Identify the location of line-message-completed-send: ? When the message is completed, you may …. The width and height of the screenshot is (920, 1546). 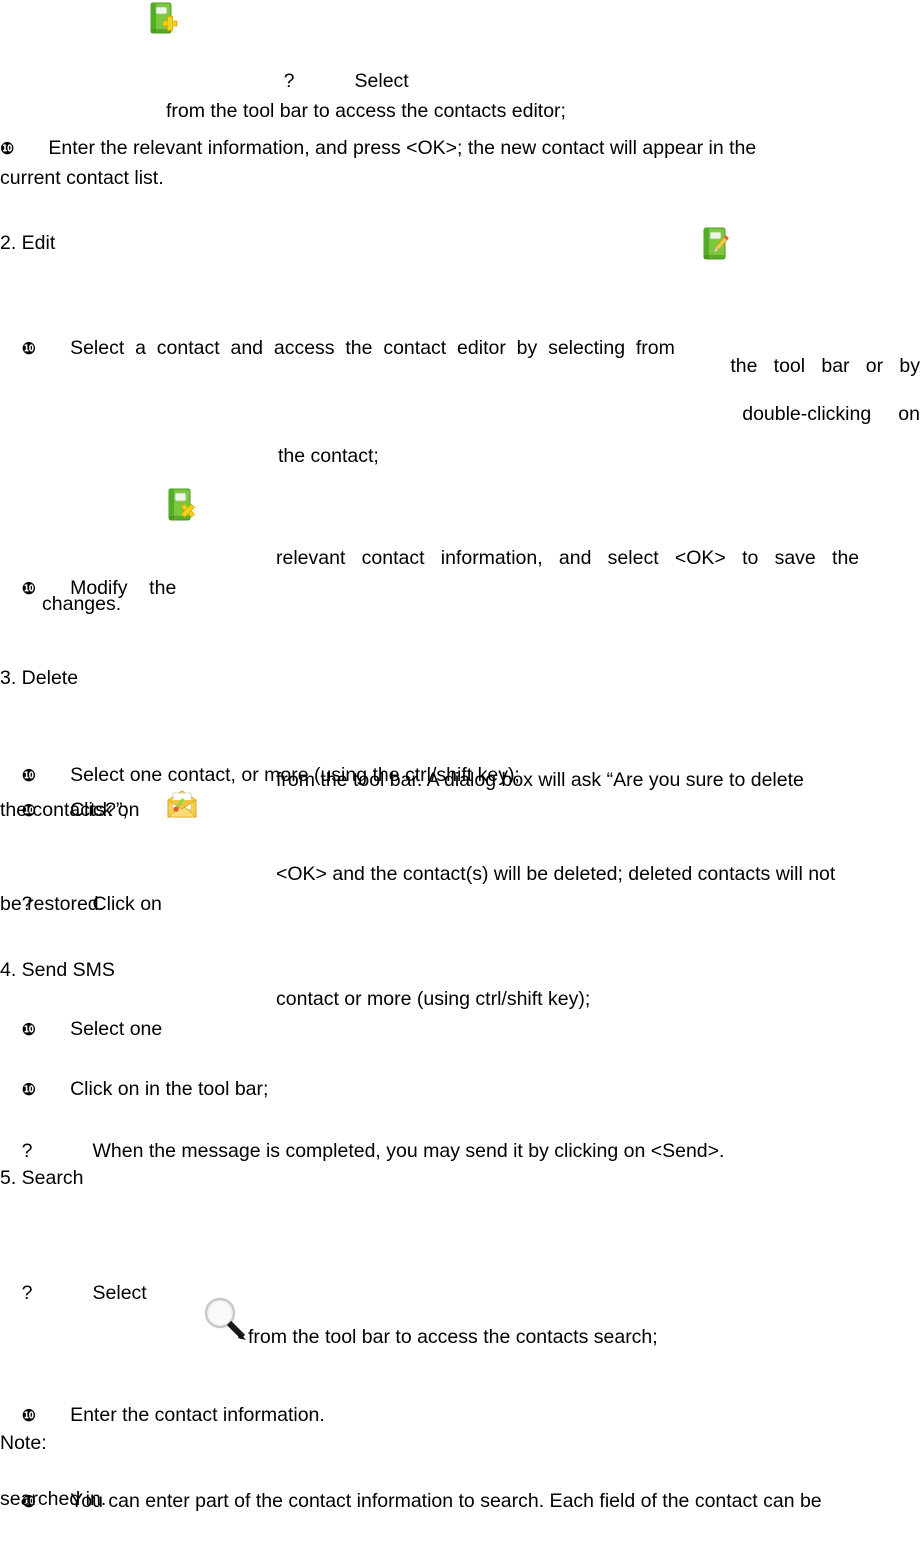
(362, 1151).